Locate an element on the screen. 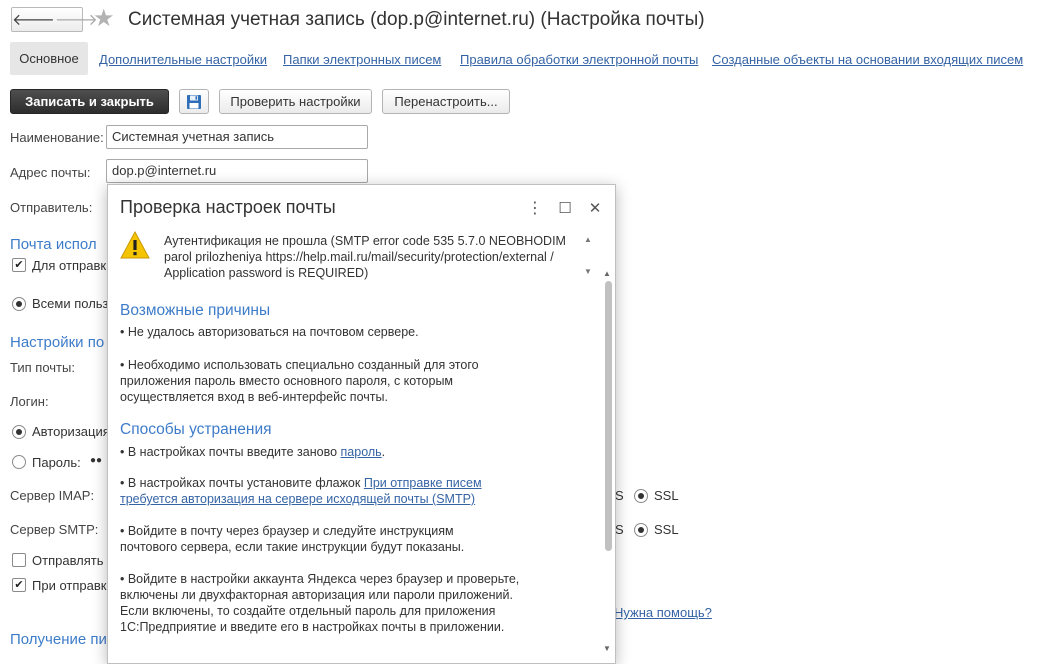 The height and width of the screenshot is (664, 1043). tab-additional-settings: Дополнительные настройки is located at coordinates (183, 59).